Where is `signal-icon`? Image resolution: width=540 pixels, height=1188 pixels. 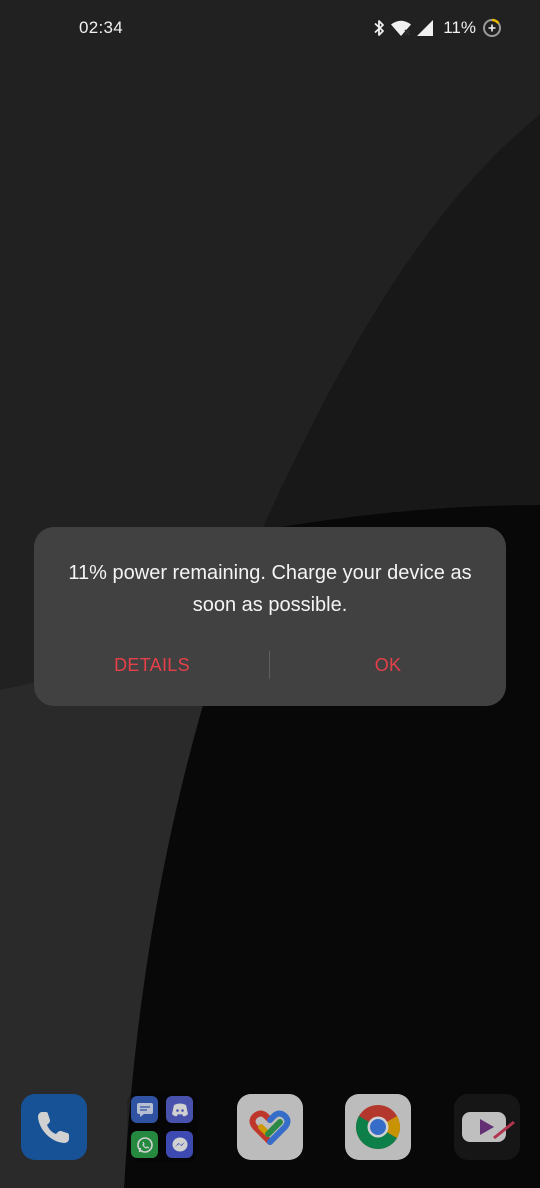
signal-icon is located at coordinates (425, 28).